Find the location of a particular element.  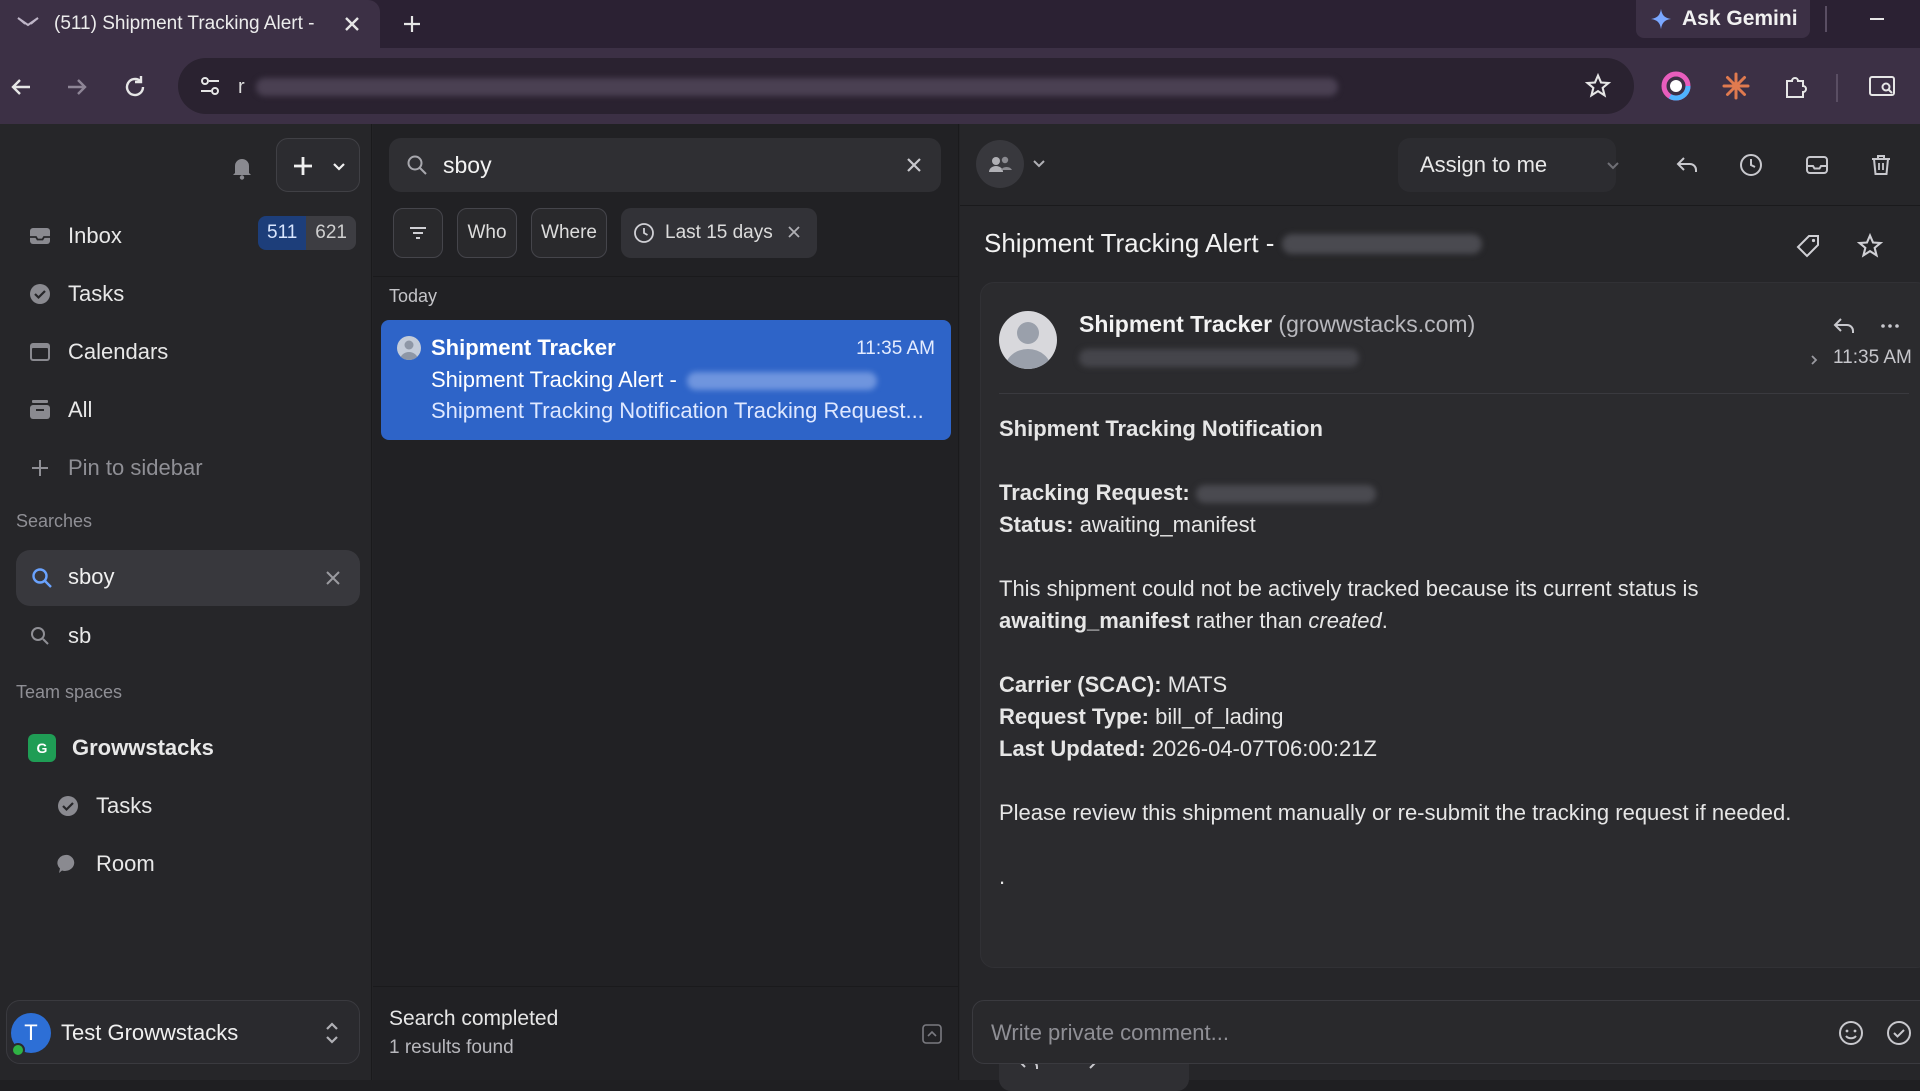

star-icon is located at coordinates (1870, 246).